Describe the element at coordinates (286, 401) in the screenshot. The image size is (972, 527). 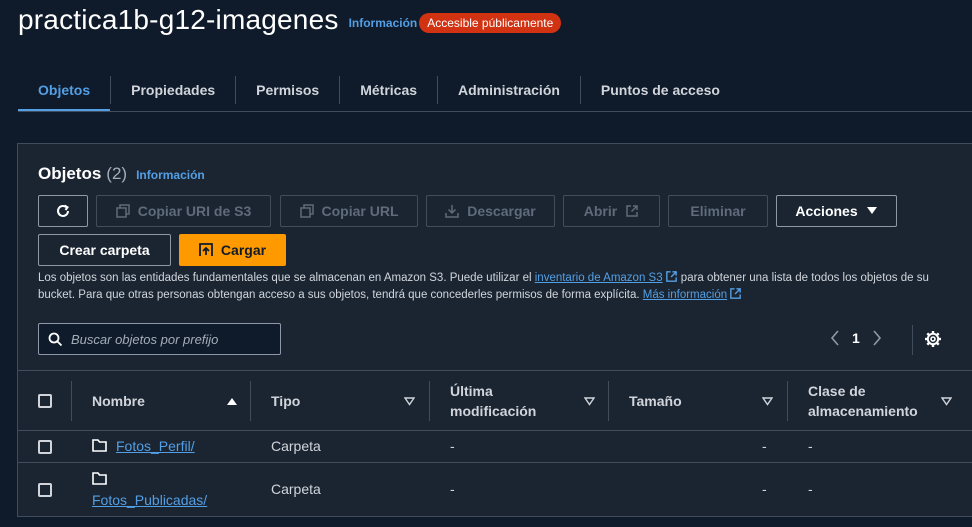
I see `column-header-type-label: Tipo` at that location.